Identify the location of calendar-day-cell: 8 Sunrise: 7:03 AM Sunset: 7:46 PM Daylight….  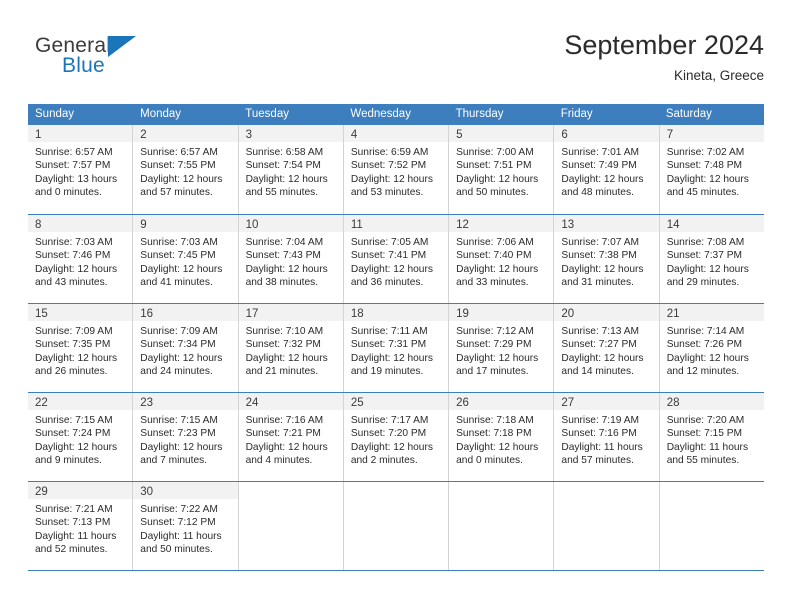
(81, 259).